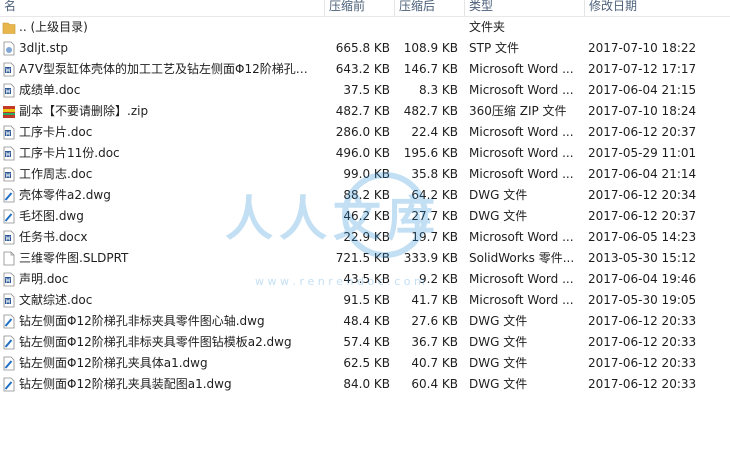  What do you see at coordinates (51, 216) in the screenshot?
I see `file-name: 毛坯图.dwg` at bounding box center [51, 216].